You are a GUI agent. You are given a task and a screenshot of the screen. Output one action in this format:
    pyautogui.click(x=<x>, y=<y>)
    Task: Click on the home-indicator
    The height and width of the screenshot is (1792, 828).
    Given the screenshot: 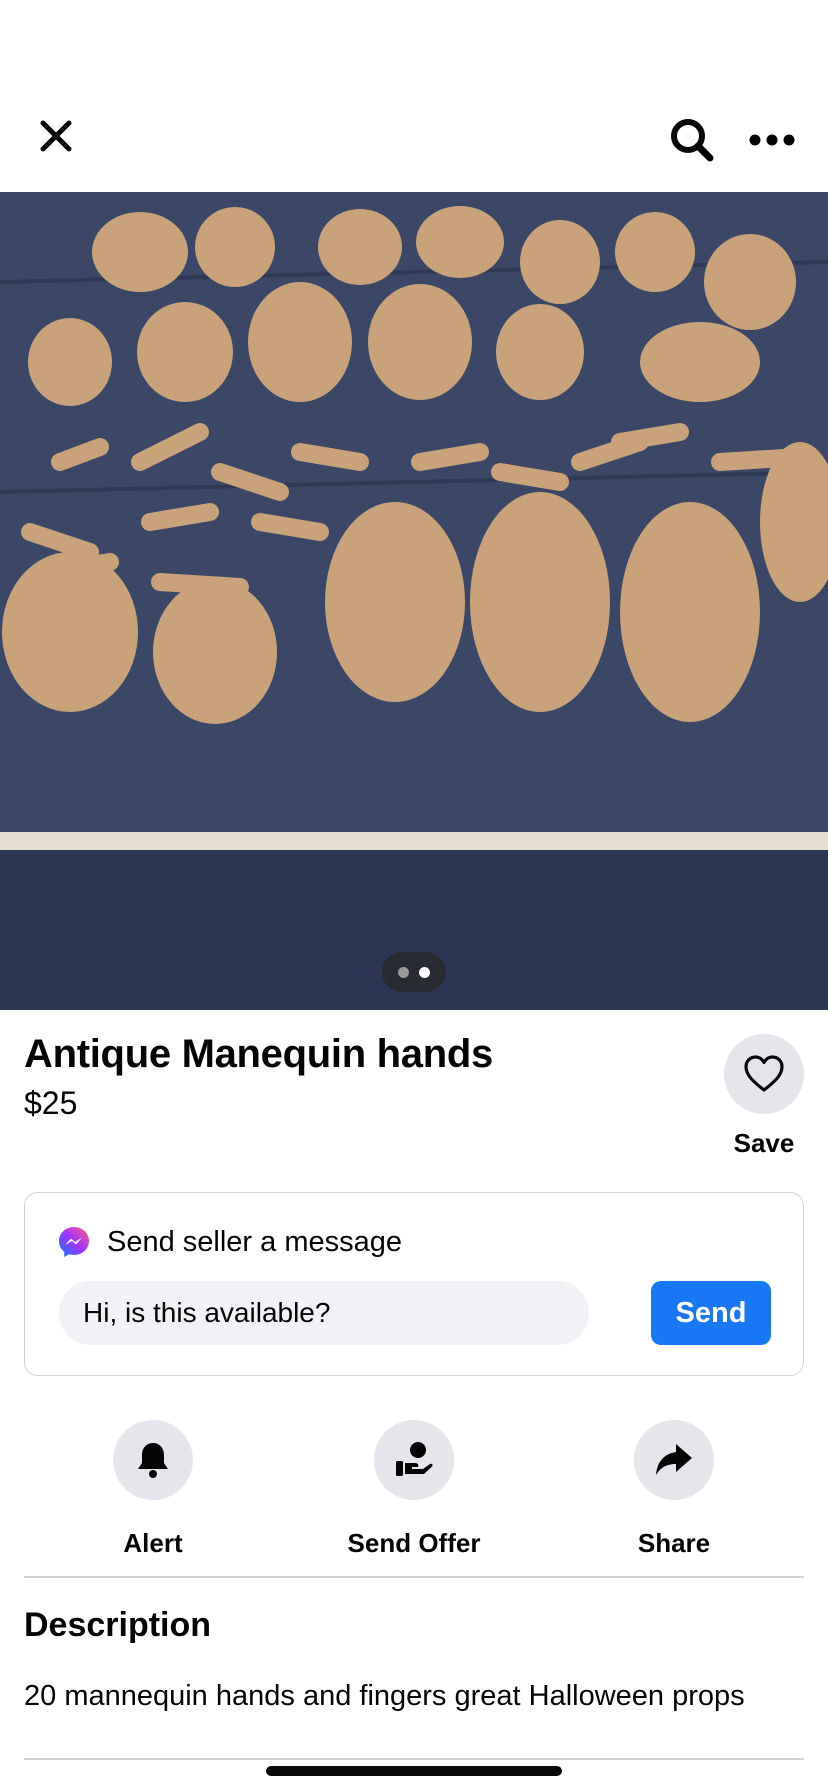 What is the action you would take?
    pyautogui.click(x=414, y=1771)
    